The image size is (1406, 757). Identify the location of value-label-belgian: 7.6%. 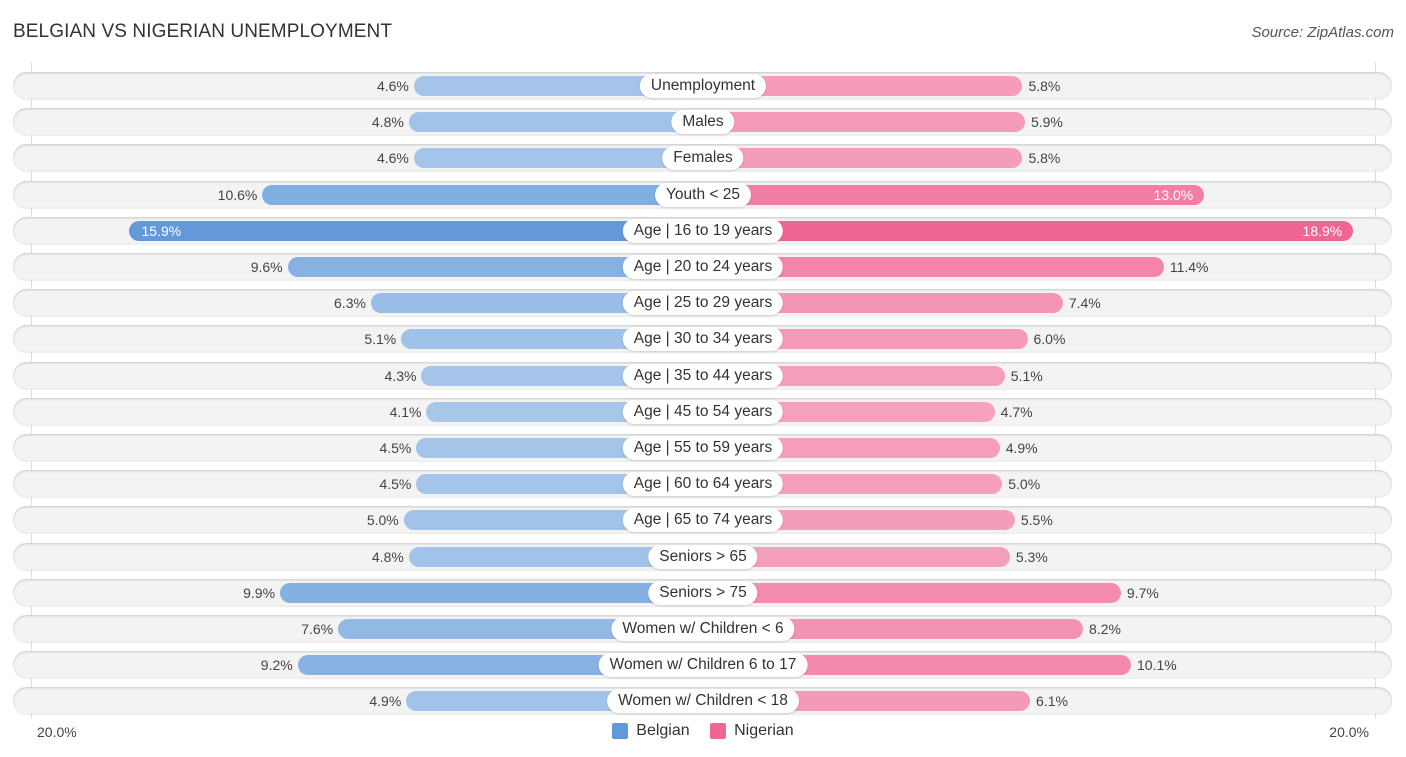
(317, 628).